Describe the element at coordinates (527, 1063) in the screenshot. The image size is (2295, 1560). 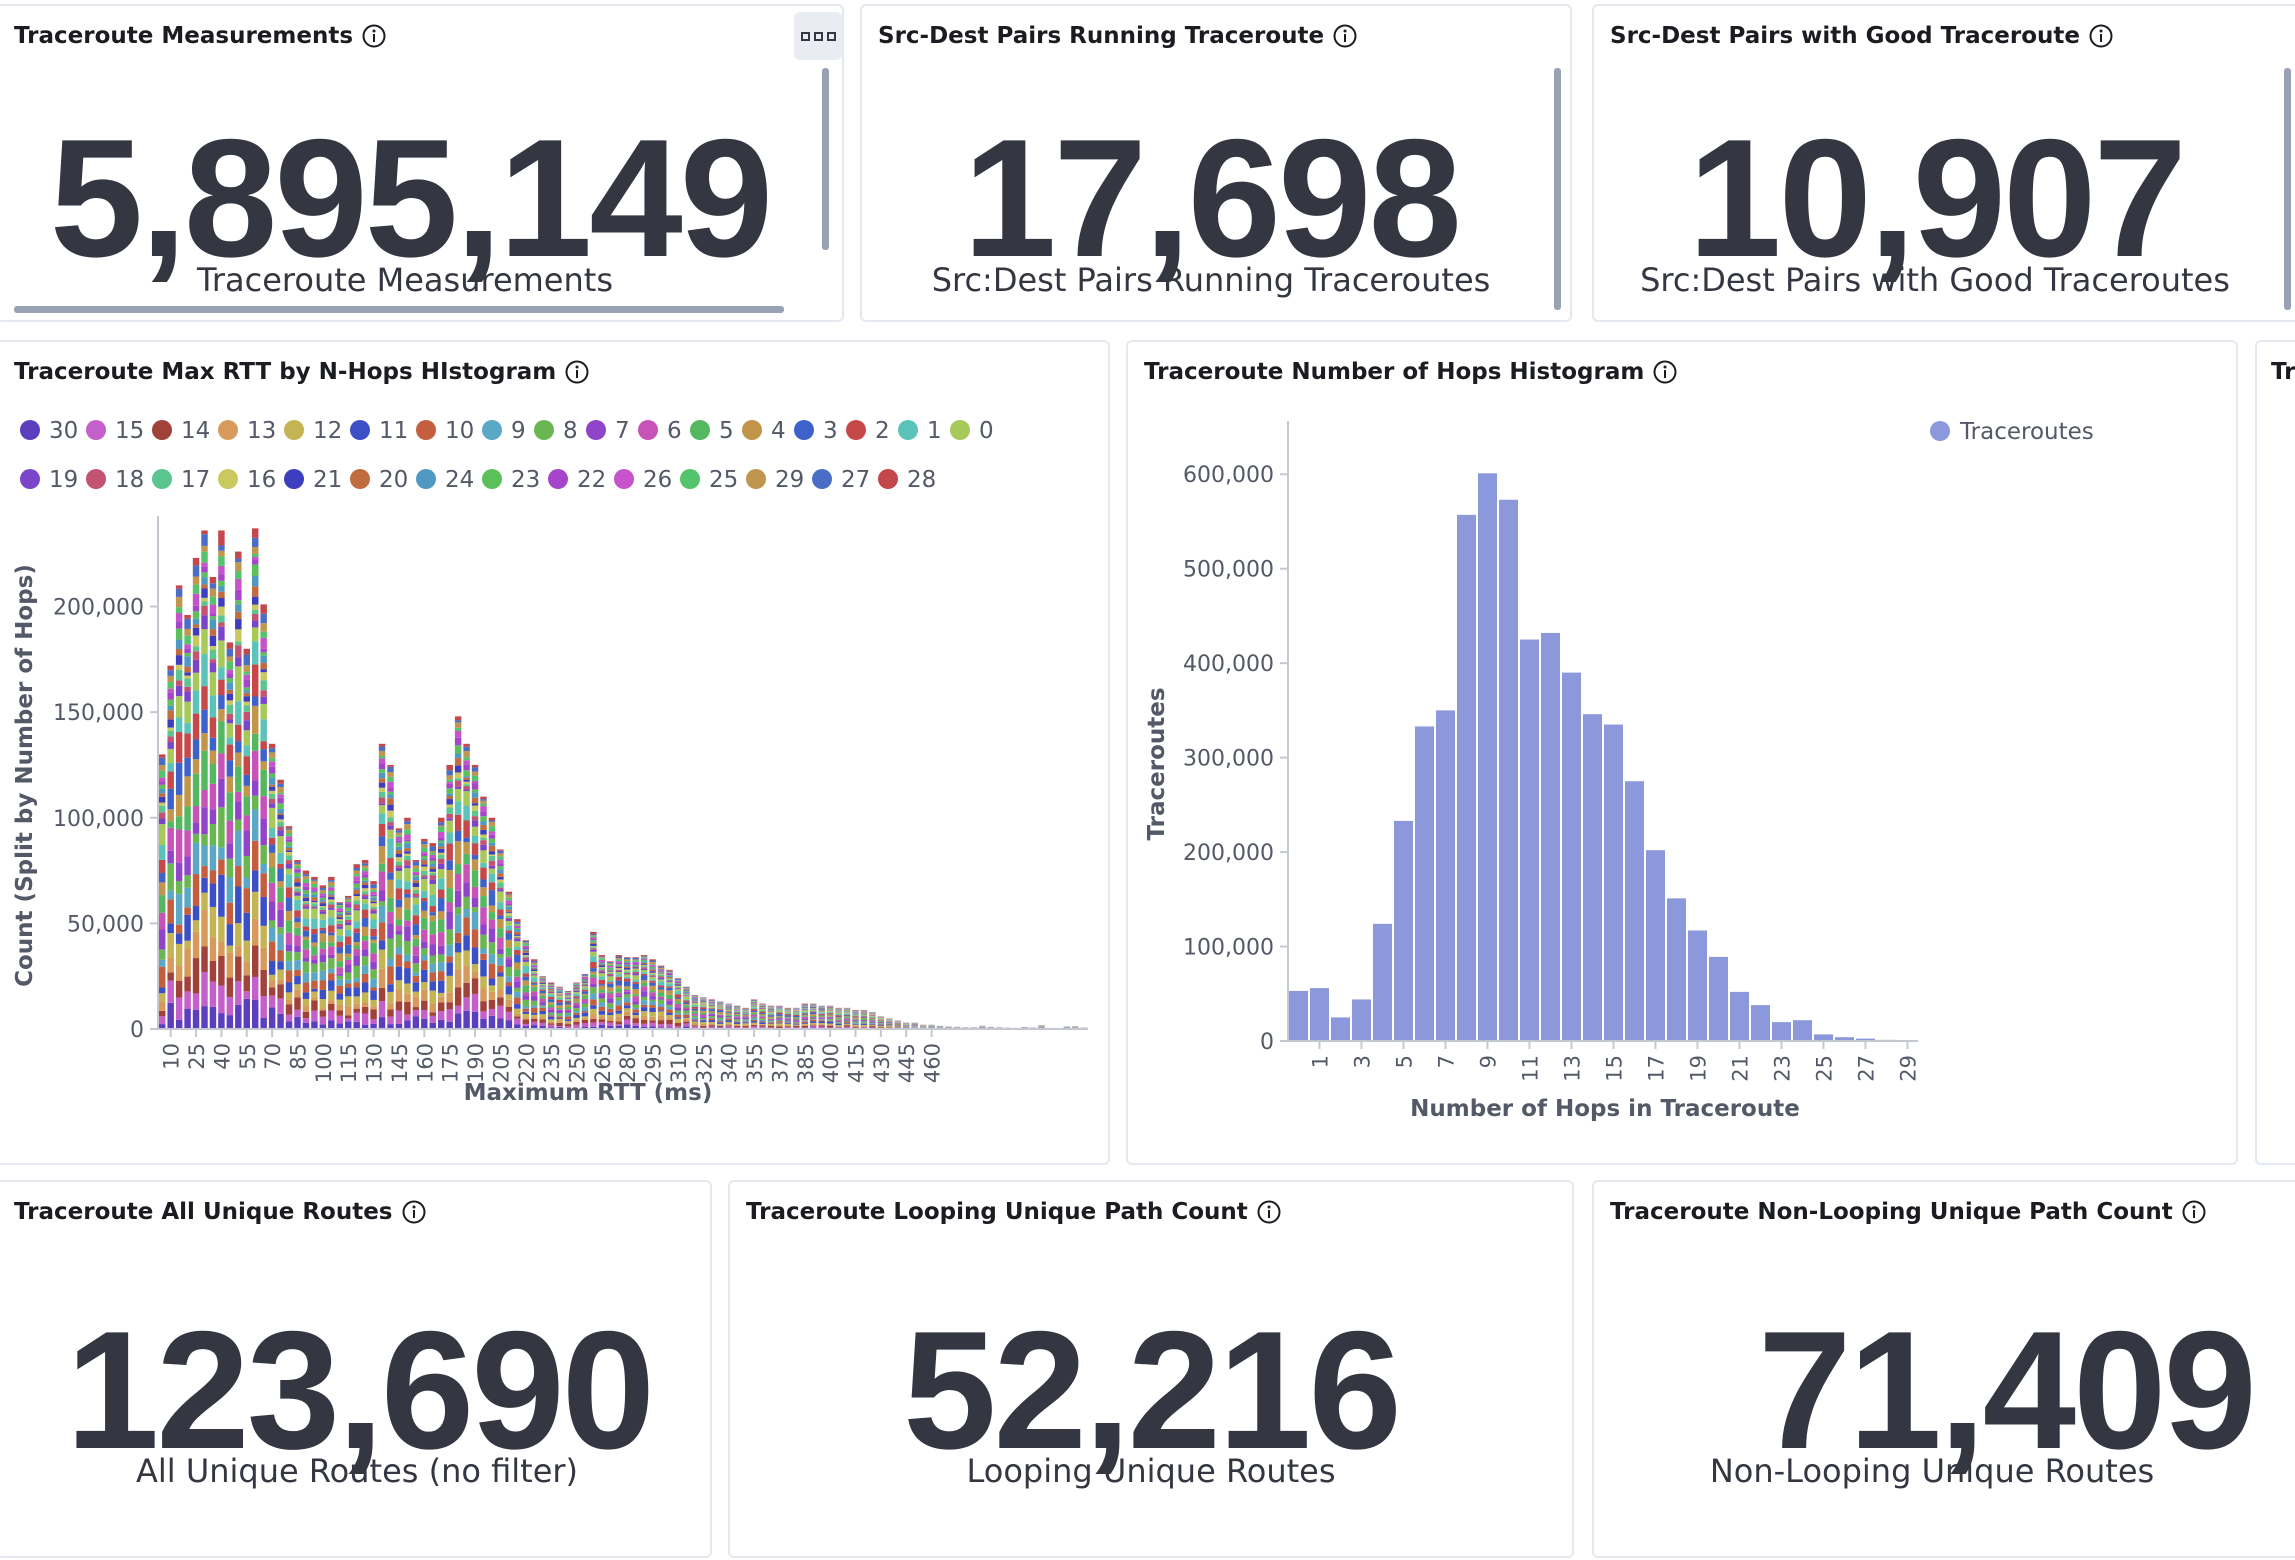
I see `x-tick-label: 220` at that location.